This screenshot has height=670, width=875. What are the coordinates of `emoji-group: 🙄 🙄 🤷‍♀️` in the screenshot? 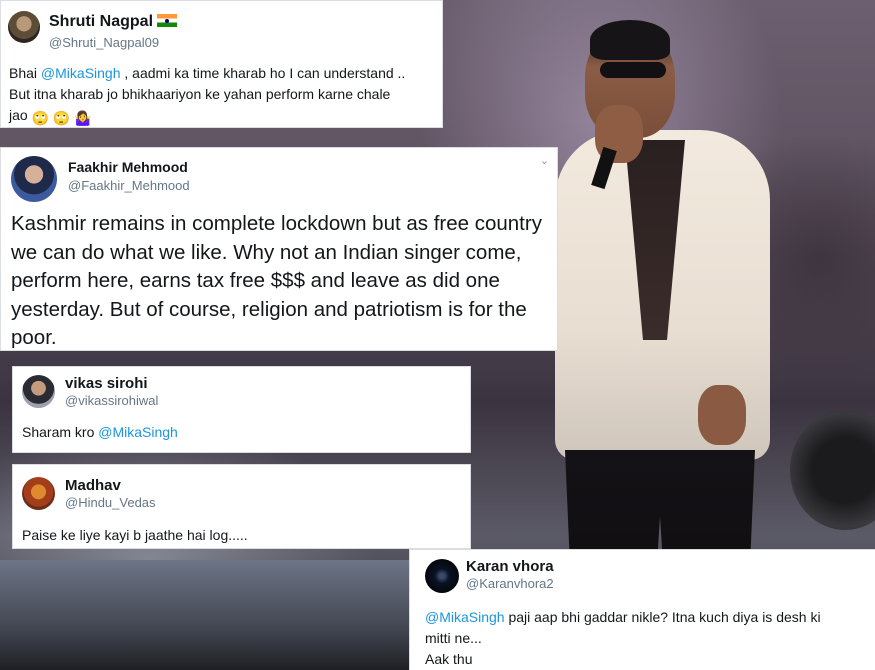 It's located at (61, 118).